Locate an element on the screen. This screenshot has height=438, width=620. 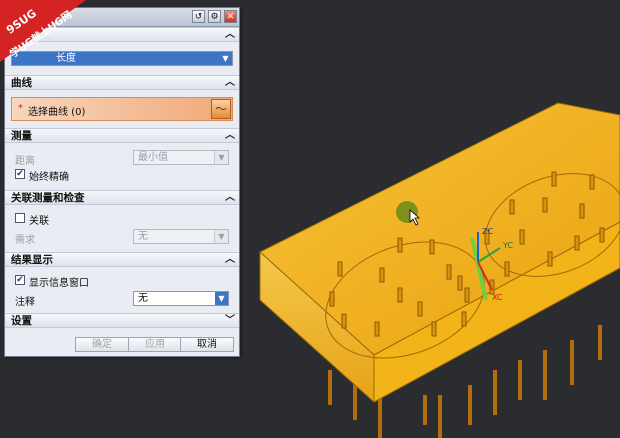
show-info-window-label: 显示信息窗口 is located at coordinates (59, 283).